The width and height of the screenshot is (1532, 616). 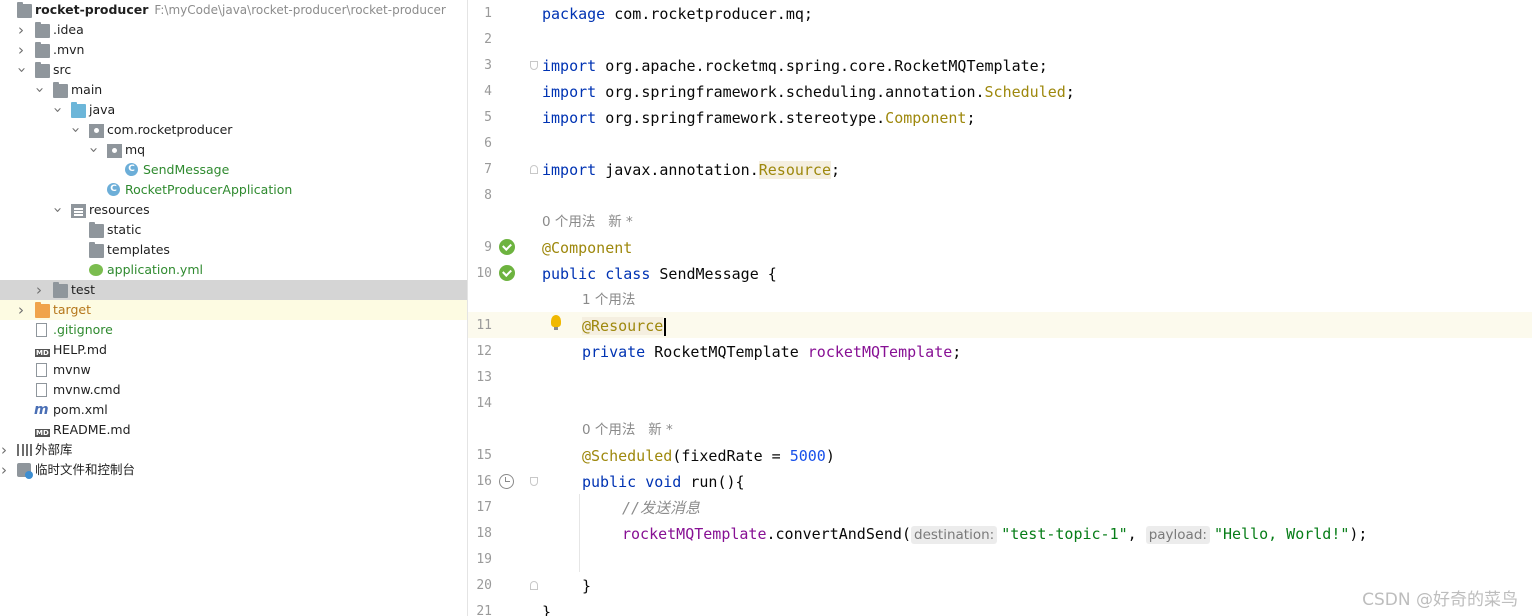 I want to click on line-number: 4, so click(x=488, y=91).